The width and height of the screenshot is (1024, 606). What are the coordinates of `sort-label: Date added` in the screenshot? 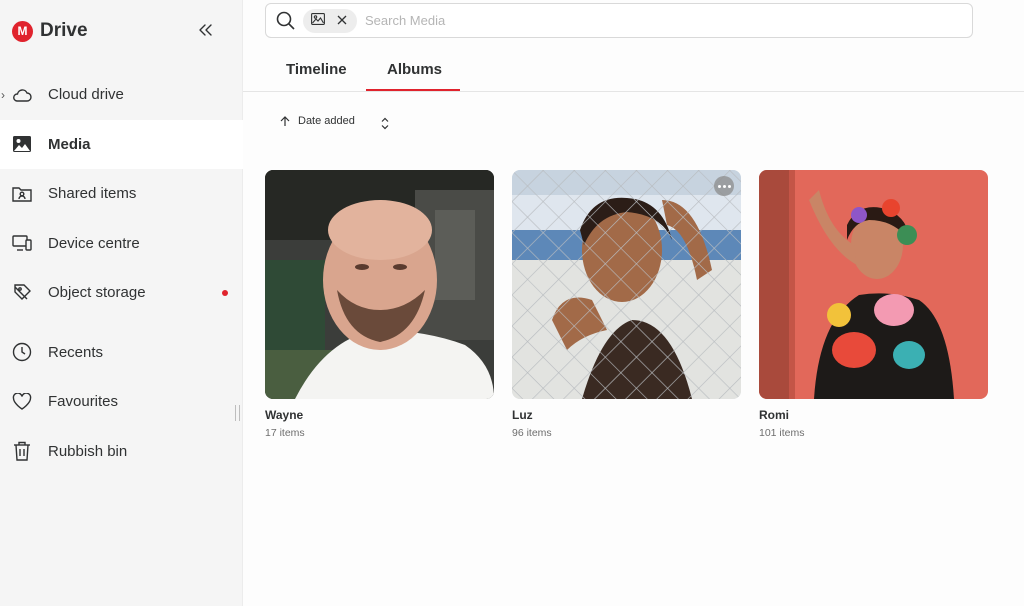 It's located at (326, 121).